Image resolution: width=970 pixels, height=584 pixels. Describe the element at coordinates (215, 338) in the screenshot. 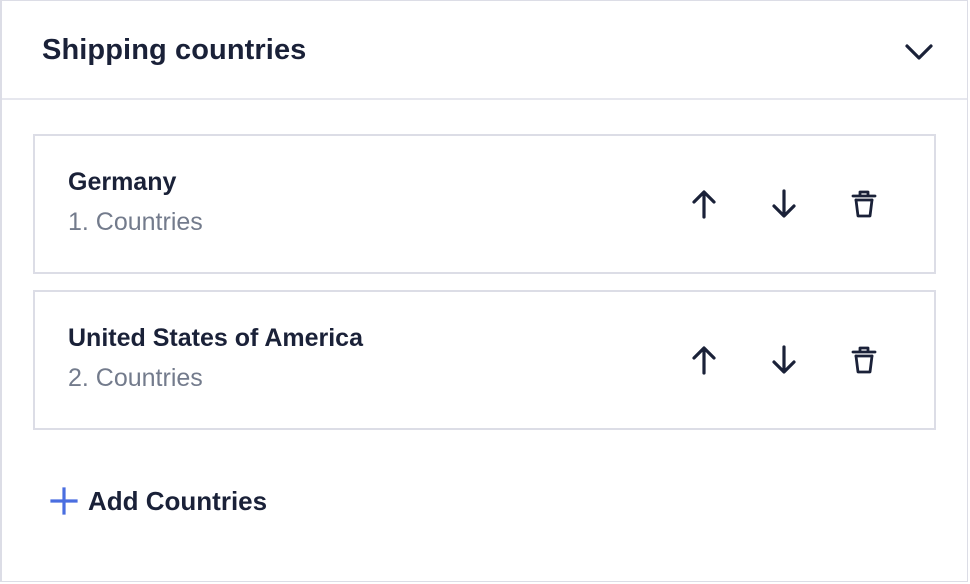

I see `item-title: United States of America` at that location.